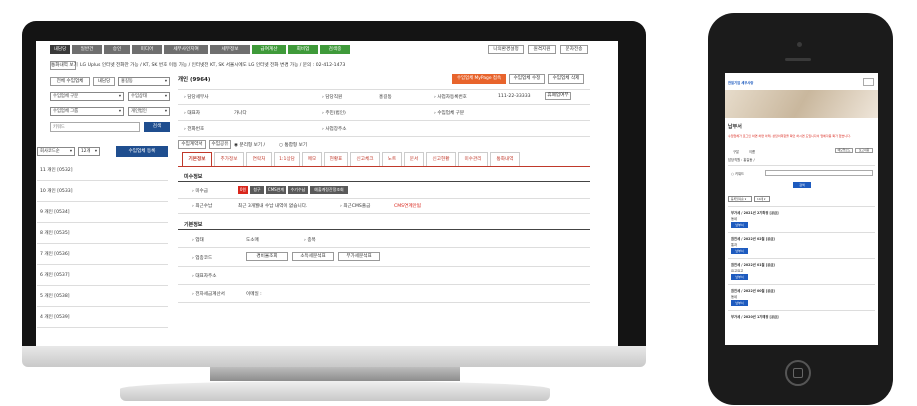  Describe the element at coordinates (506, 49) in the screenshot. I see `settings-button: 나의환경설정` at that location.